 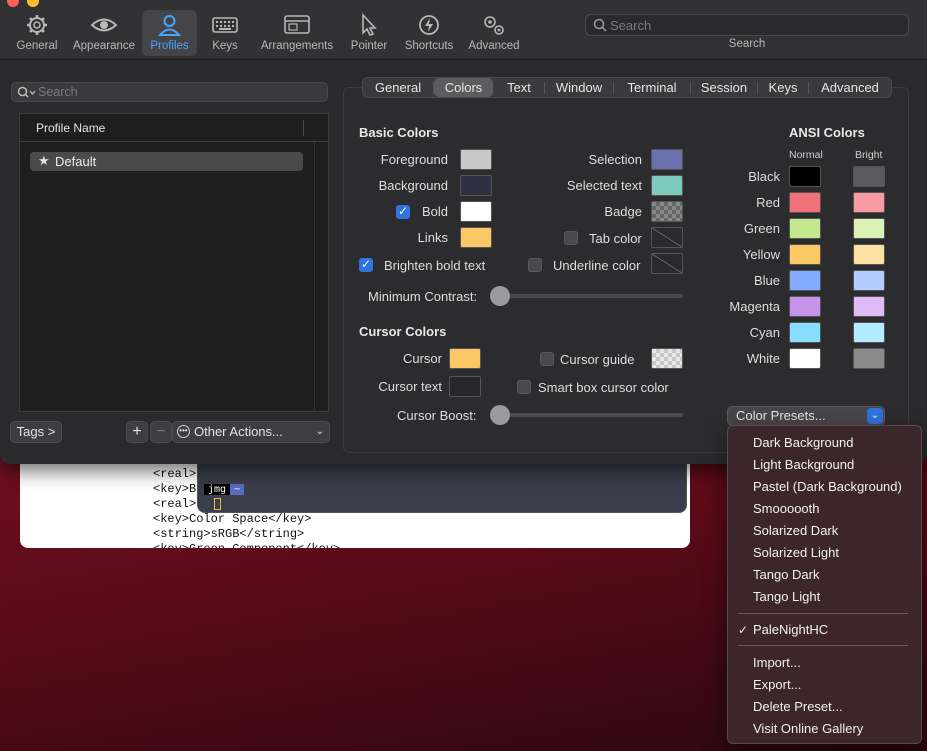 I want to click on ansi-label-magenta: Magenta, so click(x=754, y=306).